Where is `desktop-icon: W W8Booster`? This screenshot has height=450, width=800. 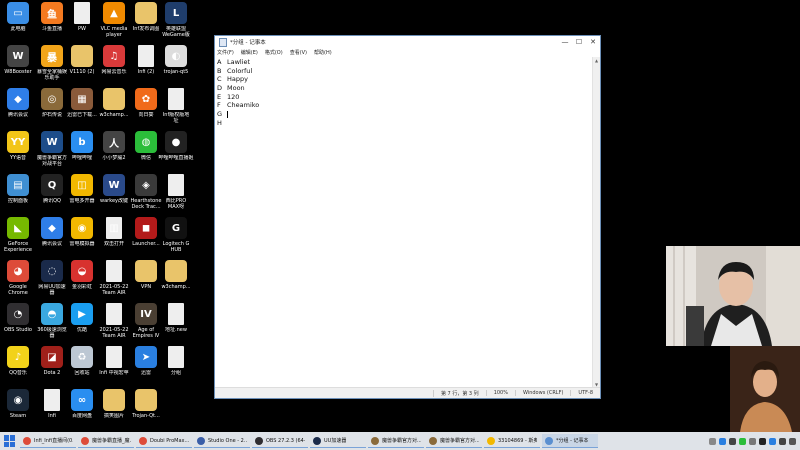 desktop-icon: W W8Booster is located at coordinates (18, 60).